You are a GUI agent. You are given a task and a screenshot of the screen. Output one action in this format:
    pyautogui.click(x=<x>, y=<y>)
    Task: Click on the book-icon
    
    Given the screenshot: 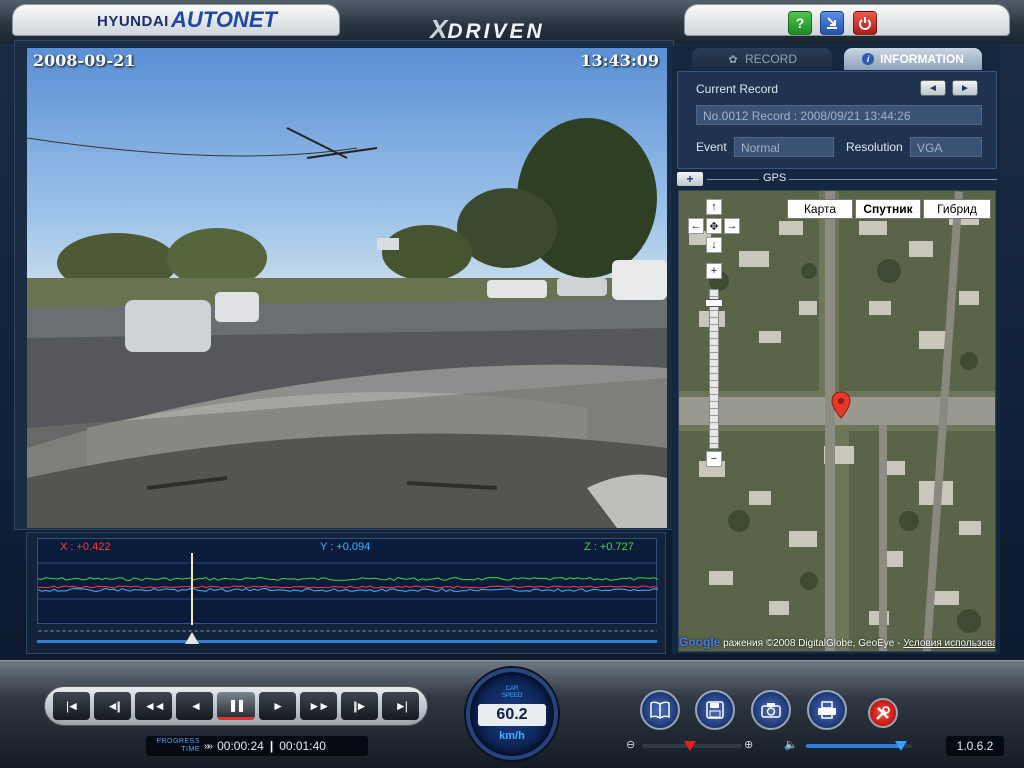 What is the action you would take?
    pyautogui.click(x=660, y=710)
    